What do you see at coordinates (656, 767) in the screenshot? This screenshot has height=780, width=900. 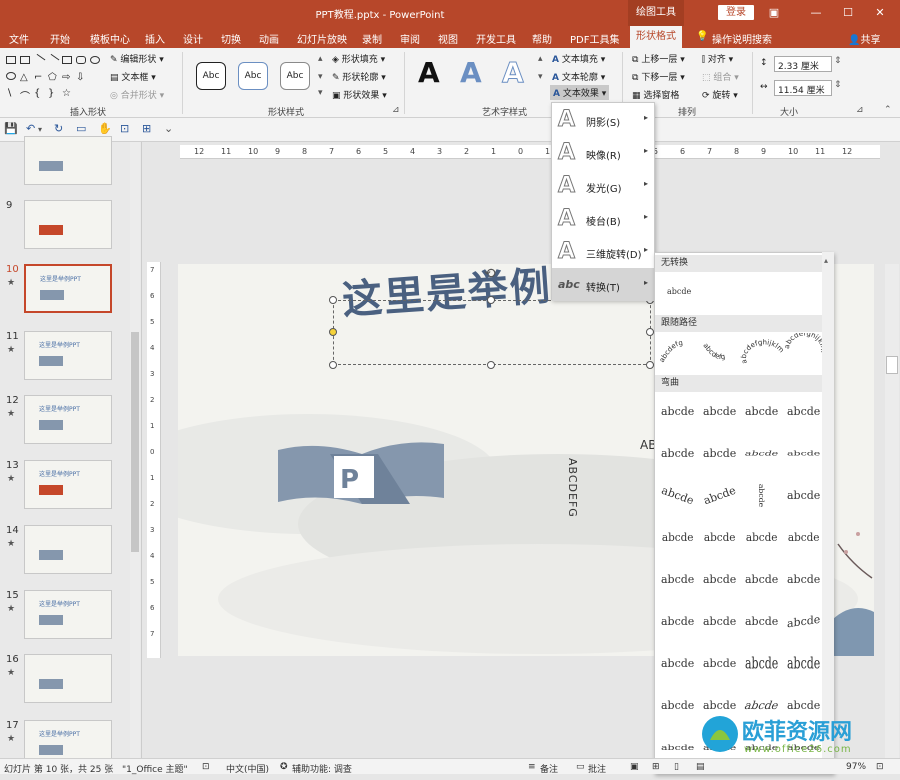 I see `slide-sorter-icon: ⊞` at bounding box center [656, 767].